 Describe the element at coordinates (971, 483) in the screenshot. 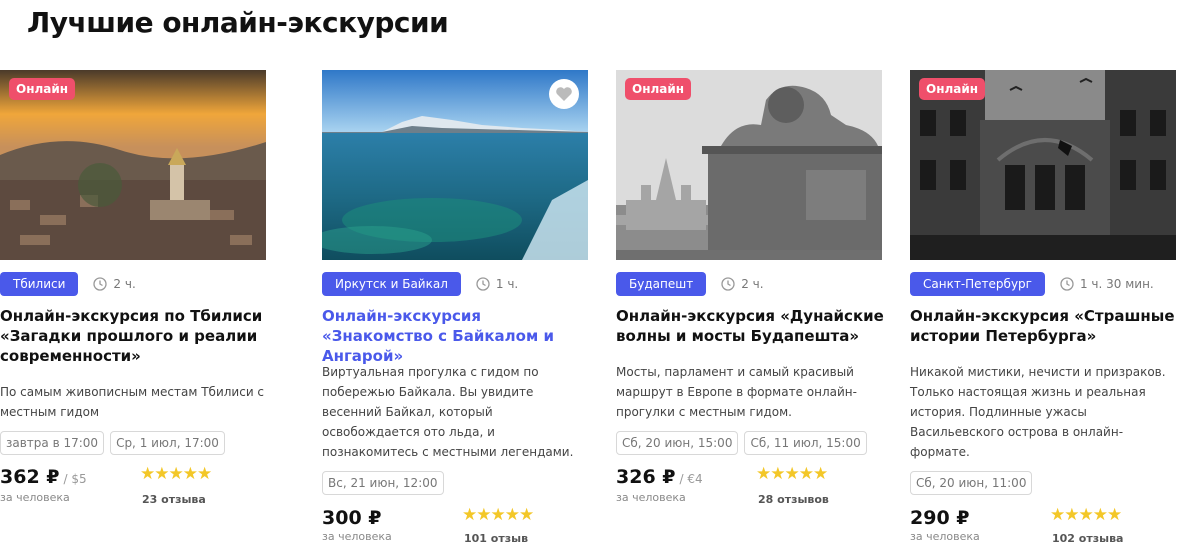

I see `date-chip: Сб, 20 июн, 11:00` at that location.